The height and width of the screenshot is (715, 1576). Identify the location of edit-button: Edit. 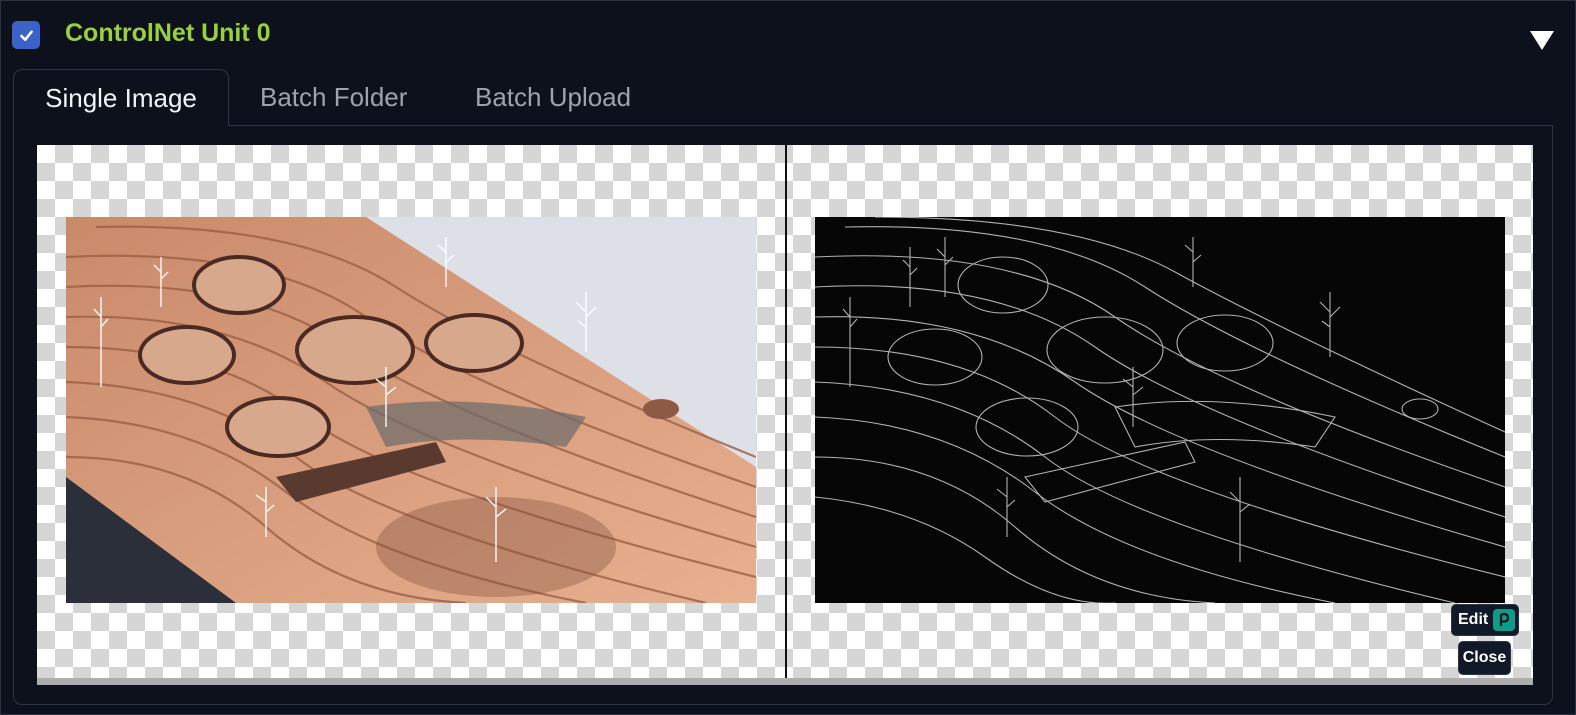
(1485, 620).